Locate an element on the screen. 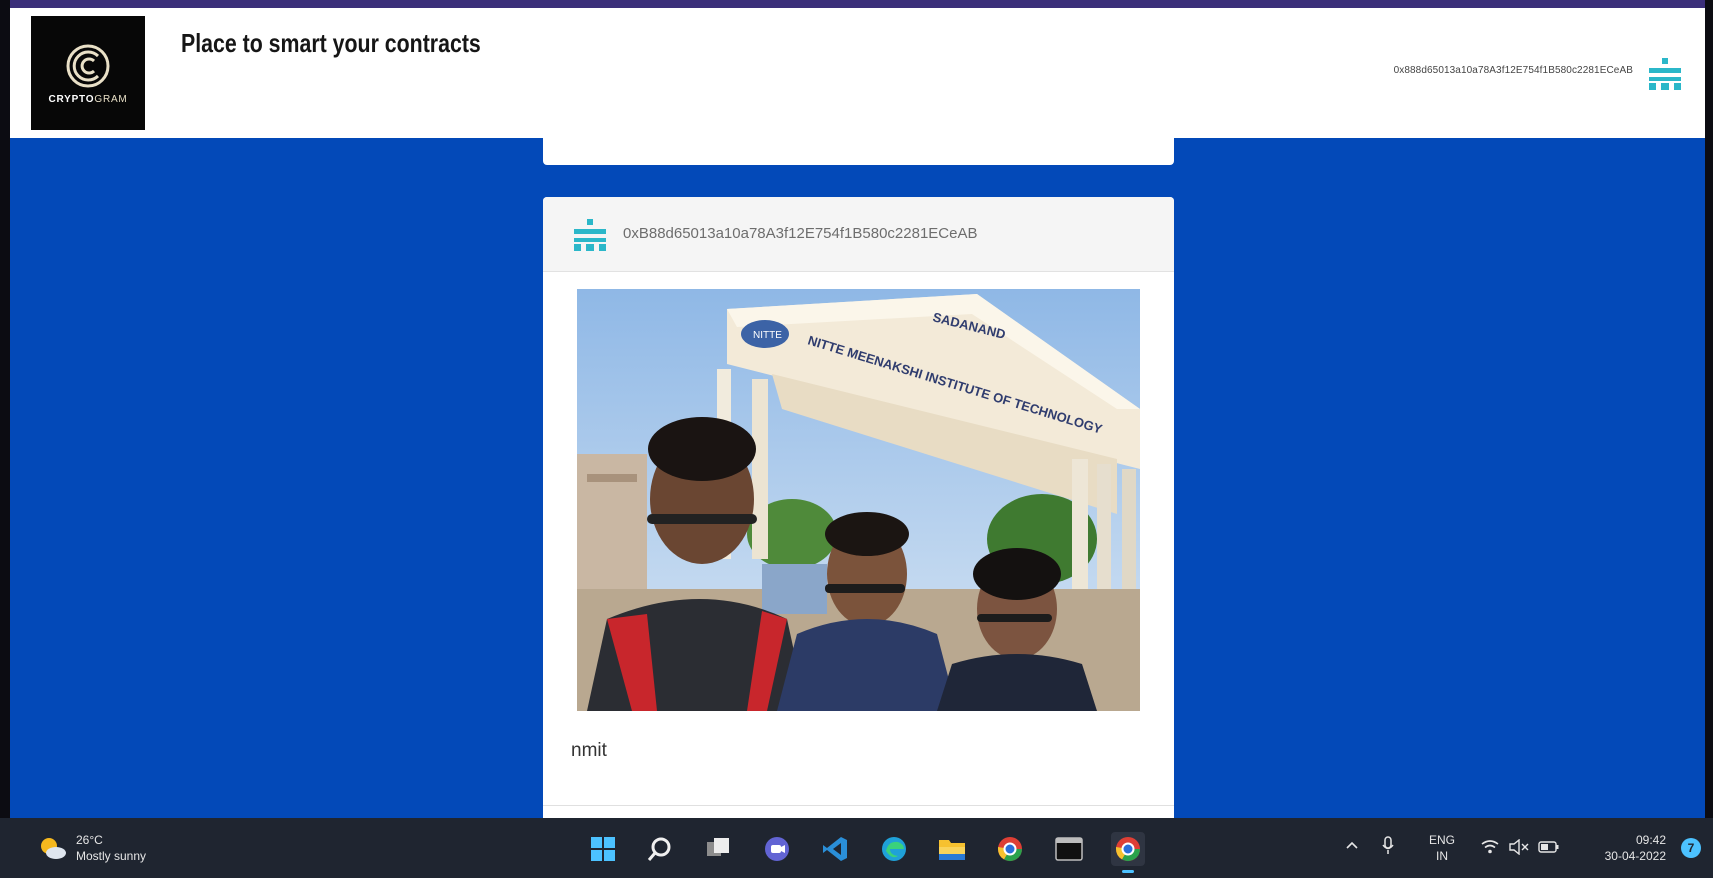 The image size is (1713, 878). clock-time: 09:42 is located at coordinates (1650, 840).